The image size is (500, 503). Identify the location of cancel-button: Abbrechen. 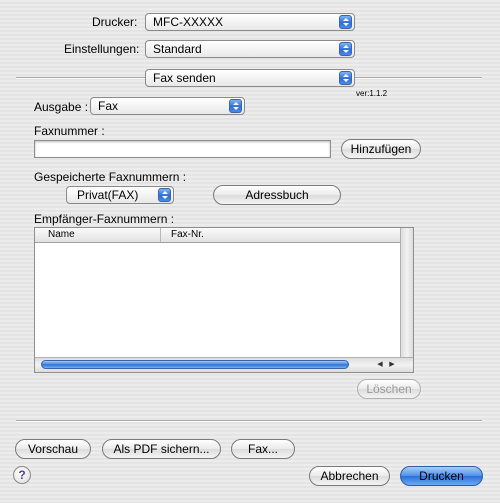
(349, 476).